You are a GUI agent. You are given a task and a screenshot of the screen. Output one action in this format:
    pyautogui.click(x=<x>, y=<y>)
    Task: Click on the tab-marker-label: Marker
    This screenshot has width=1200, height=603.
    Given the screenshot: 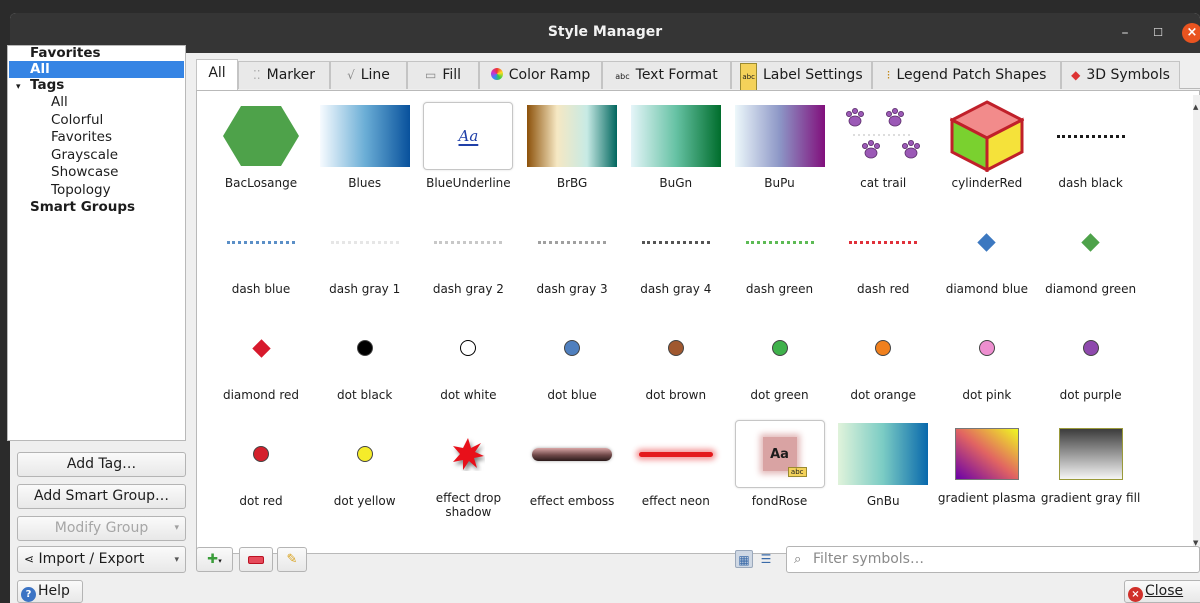 What is the action you would take?
    pyautogui.click(x=291, y=75)
    